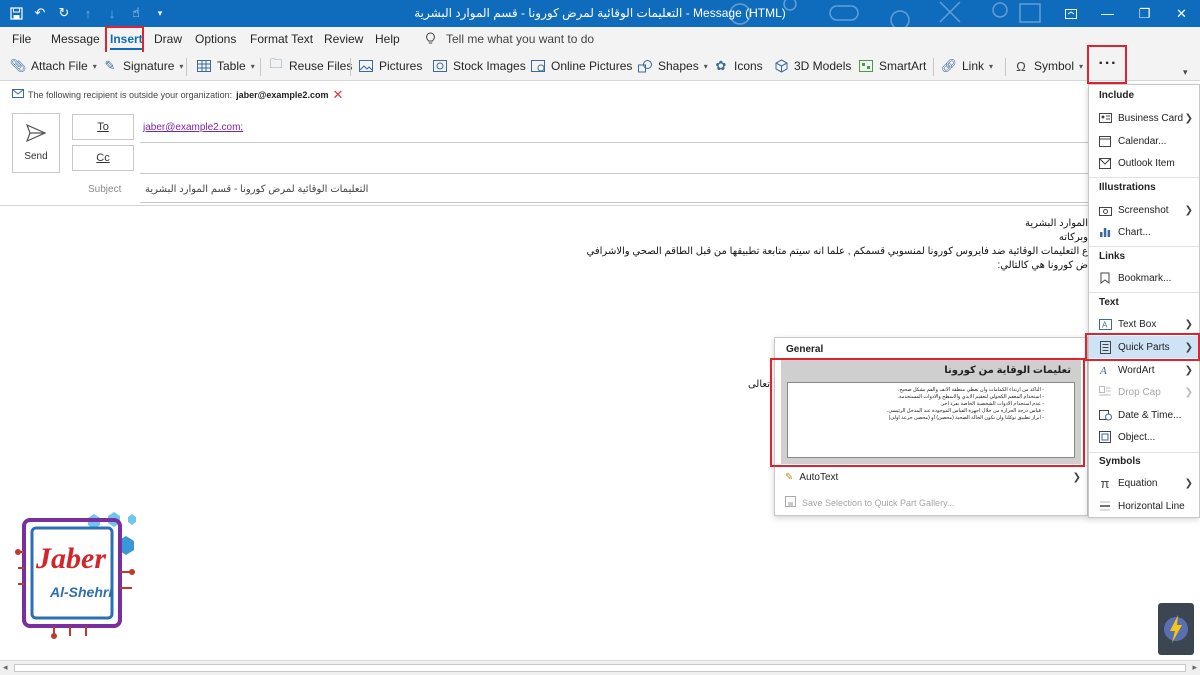  I want to click on scrollbar-thumb, so click(600, 668).